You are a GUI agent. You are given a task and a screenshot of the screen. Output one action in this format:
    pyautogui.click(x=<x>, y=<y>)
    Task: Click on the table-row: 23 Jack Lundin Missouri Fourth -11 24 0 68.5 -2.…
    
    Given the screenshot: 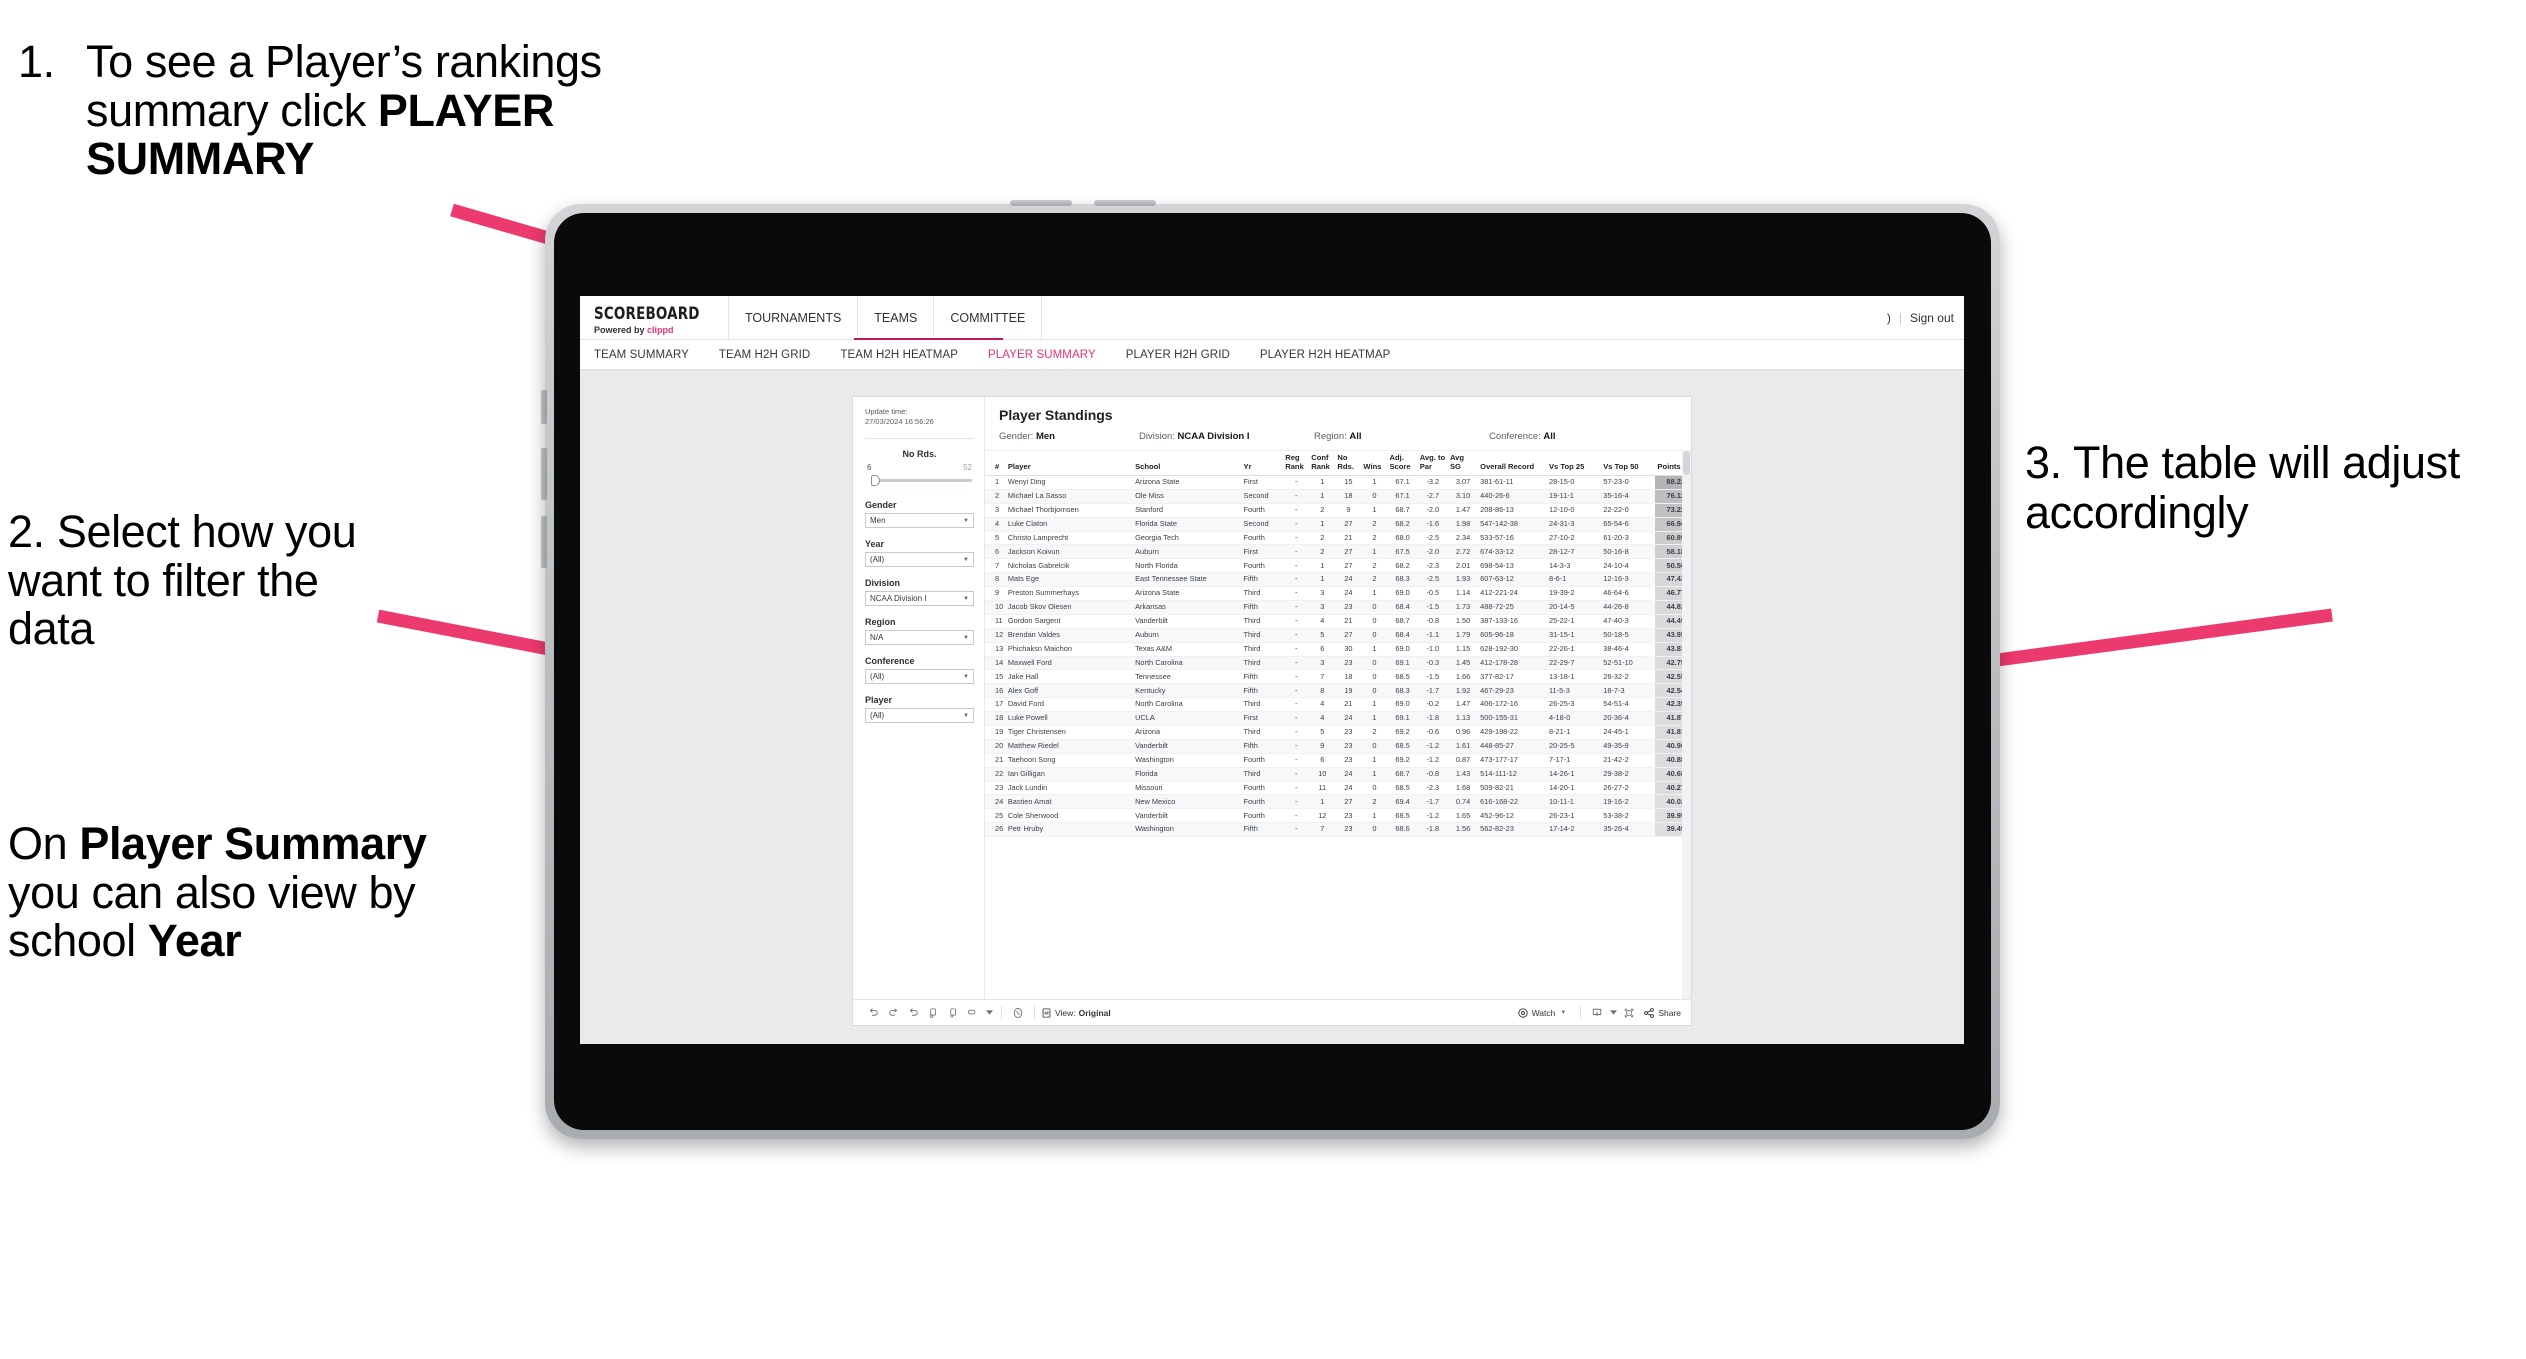 What is the action you would take?
    pyautogui.click(x=1338, y=788)
    